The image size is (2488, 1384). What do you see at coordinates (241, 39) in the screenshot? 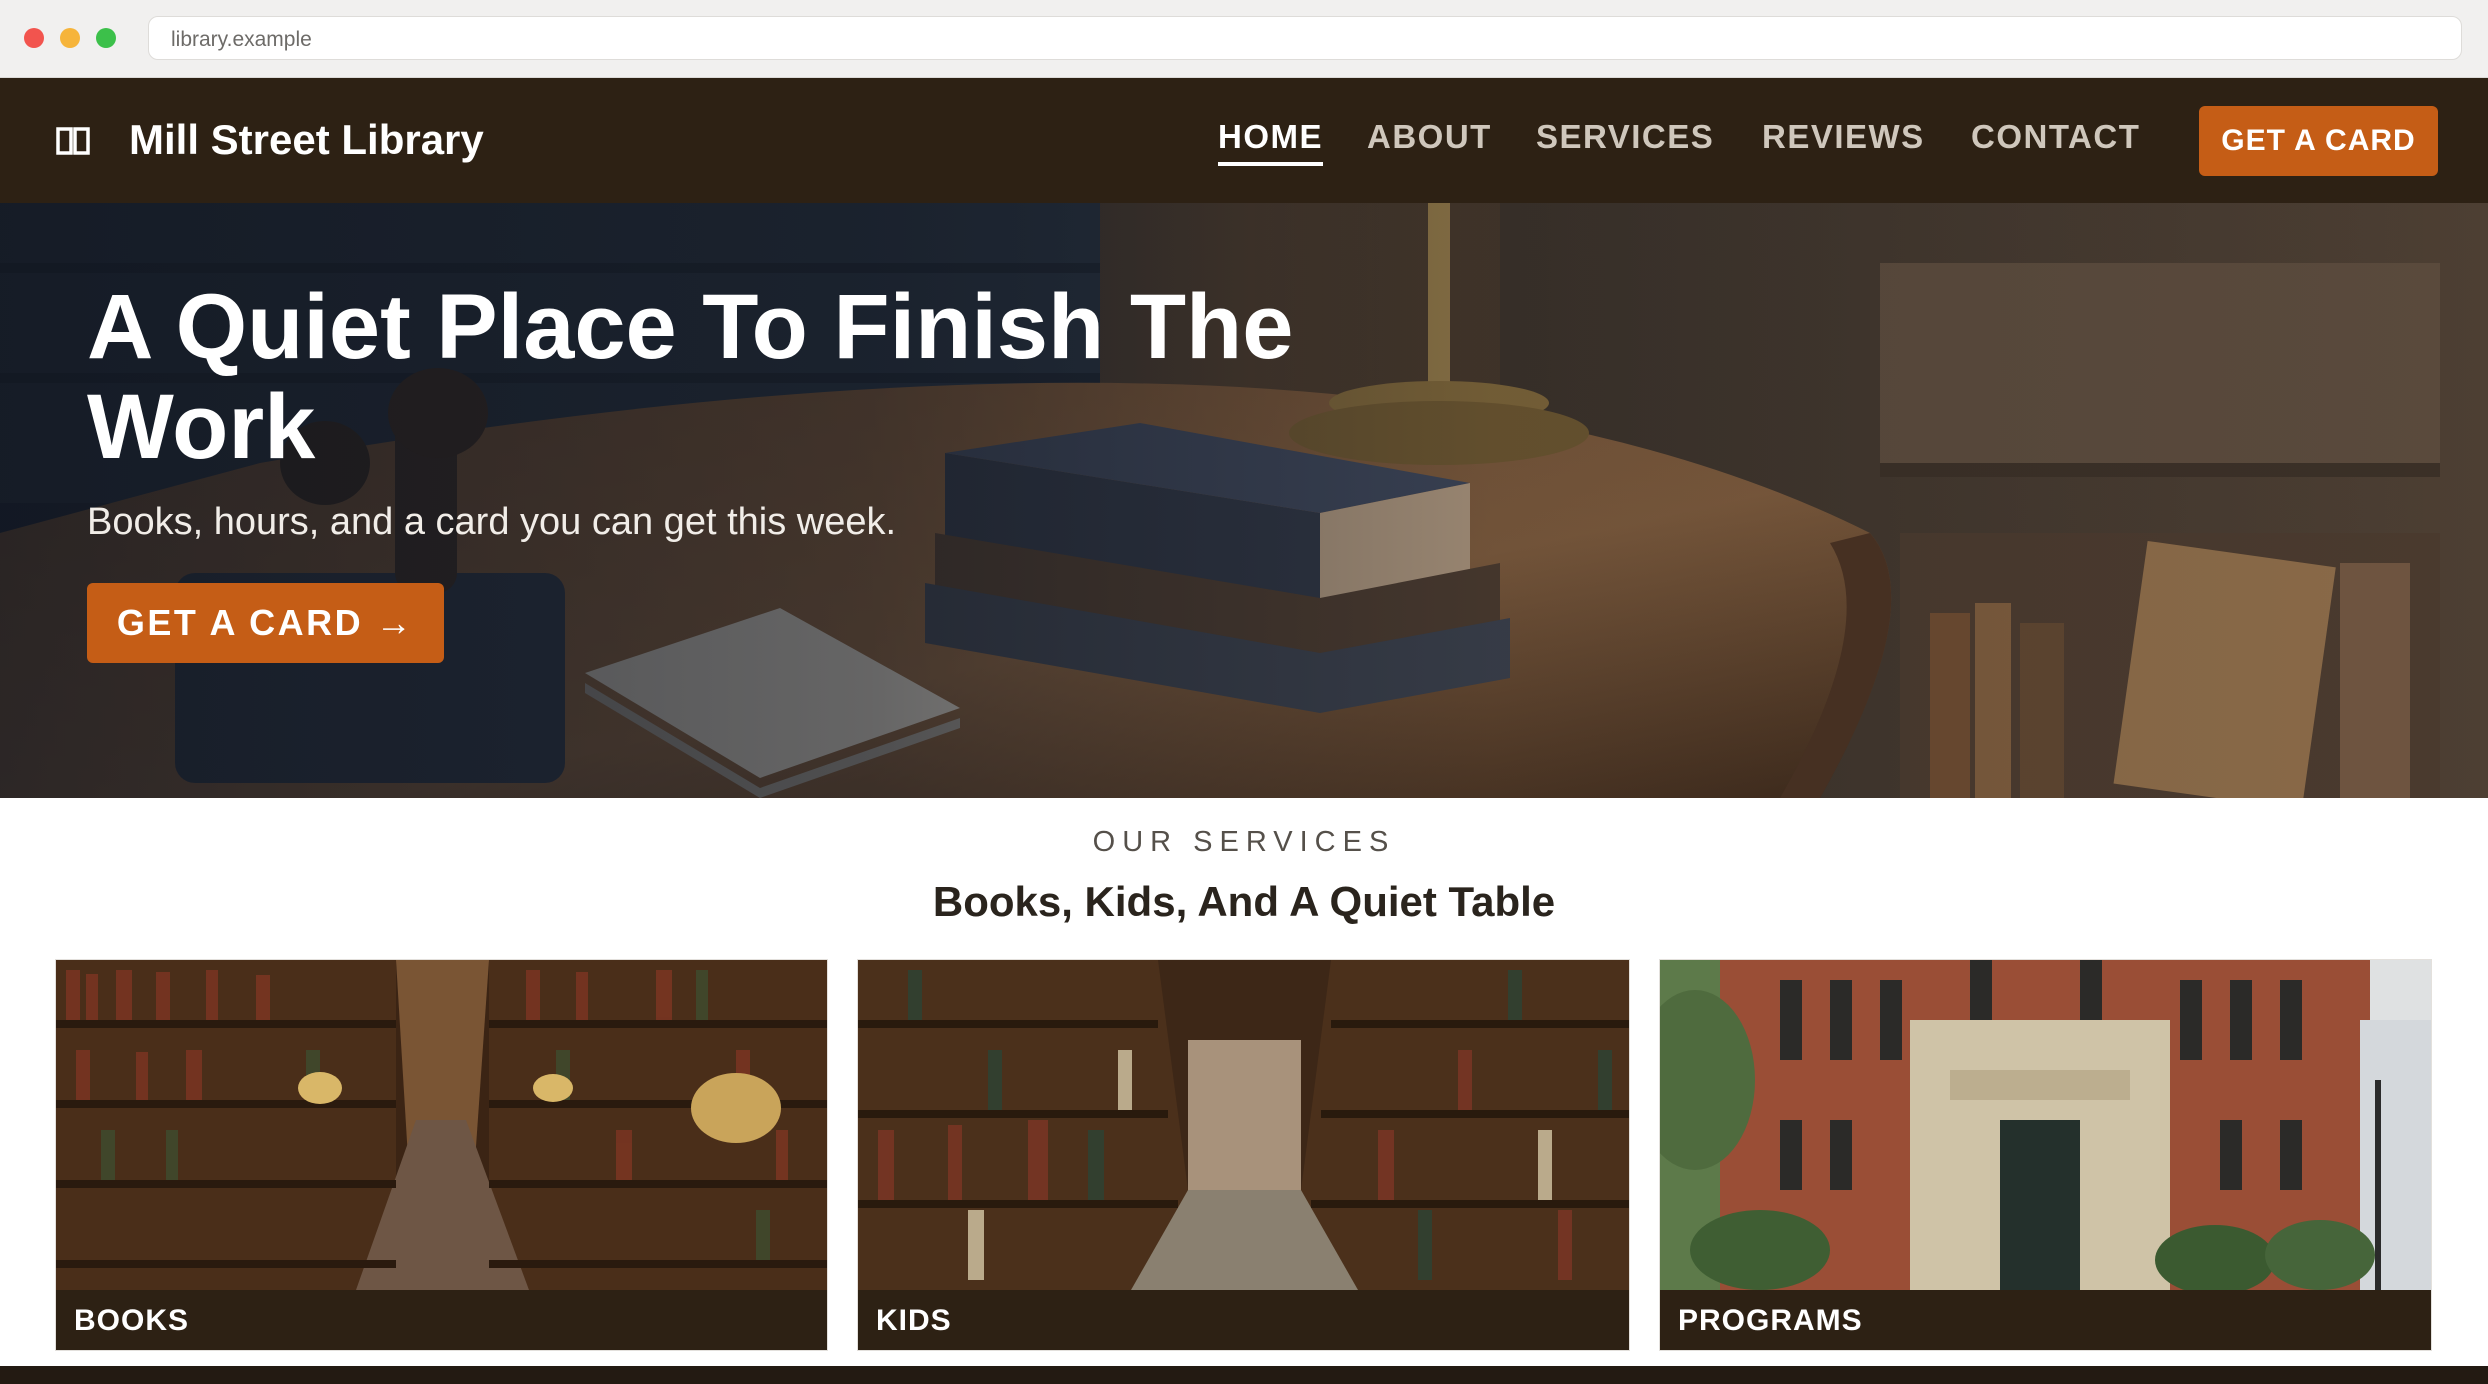
I see `address-bar-url: library.example` at bounding box center [241, 39].